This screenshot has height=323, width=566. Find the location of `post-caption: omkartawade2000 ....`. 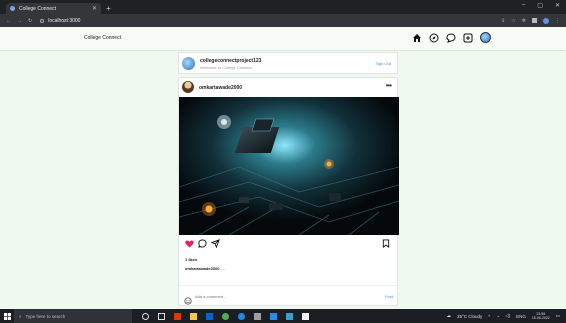

post-caption: omkartawade2000 .... is located at coordinates (205, 268).